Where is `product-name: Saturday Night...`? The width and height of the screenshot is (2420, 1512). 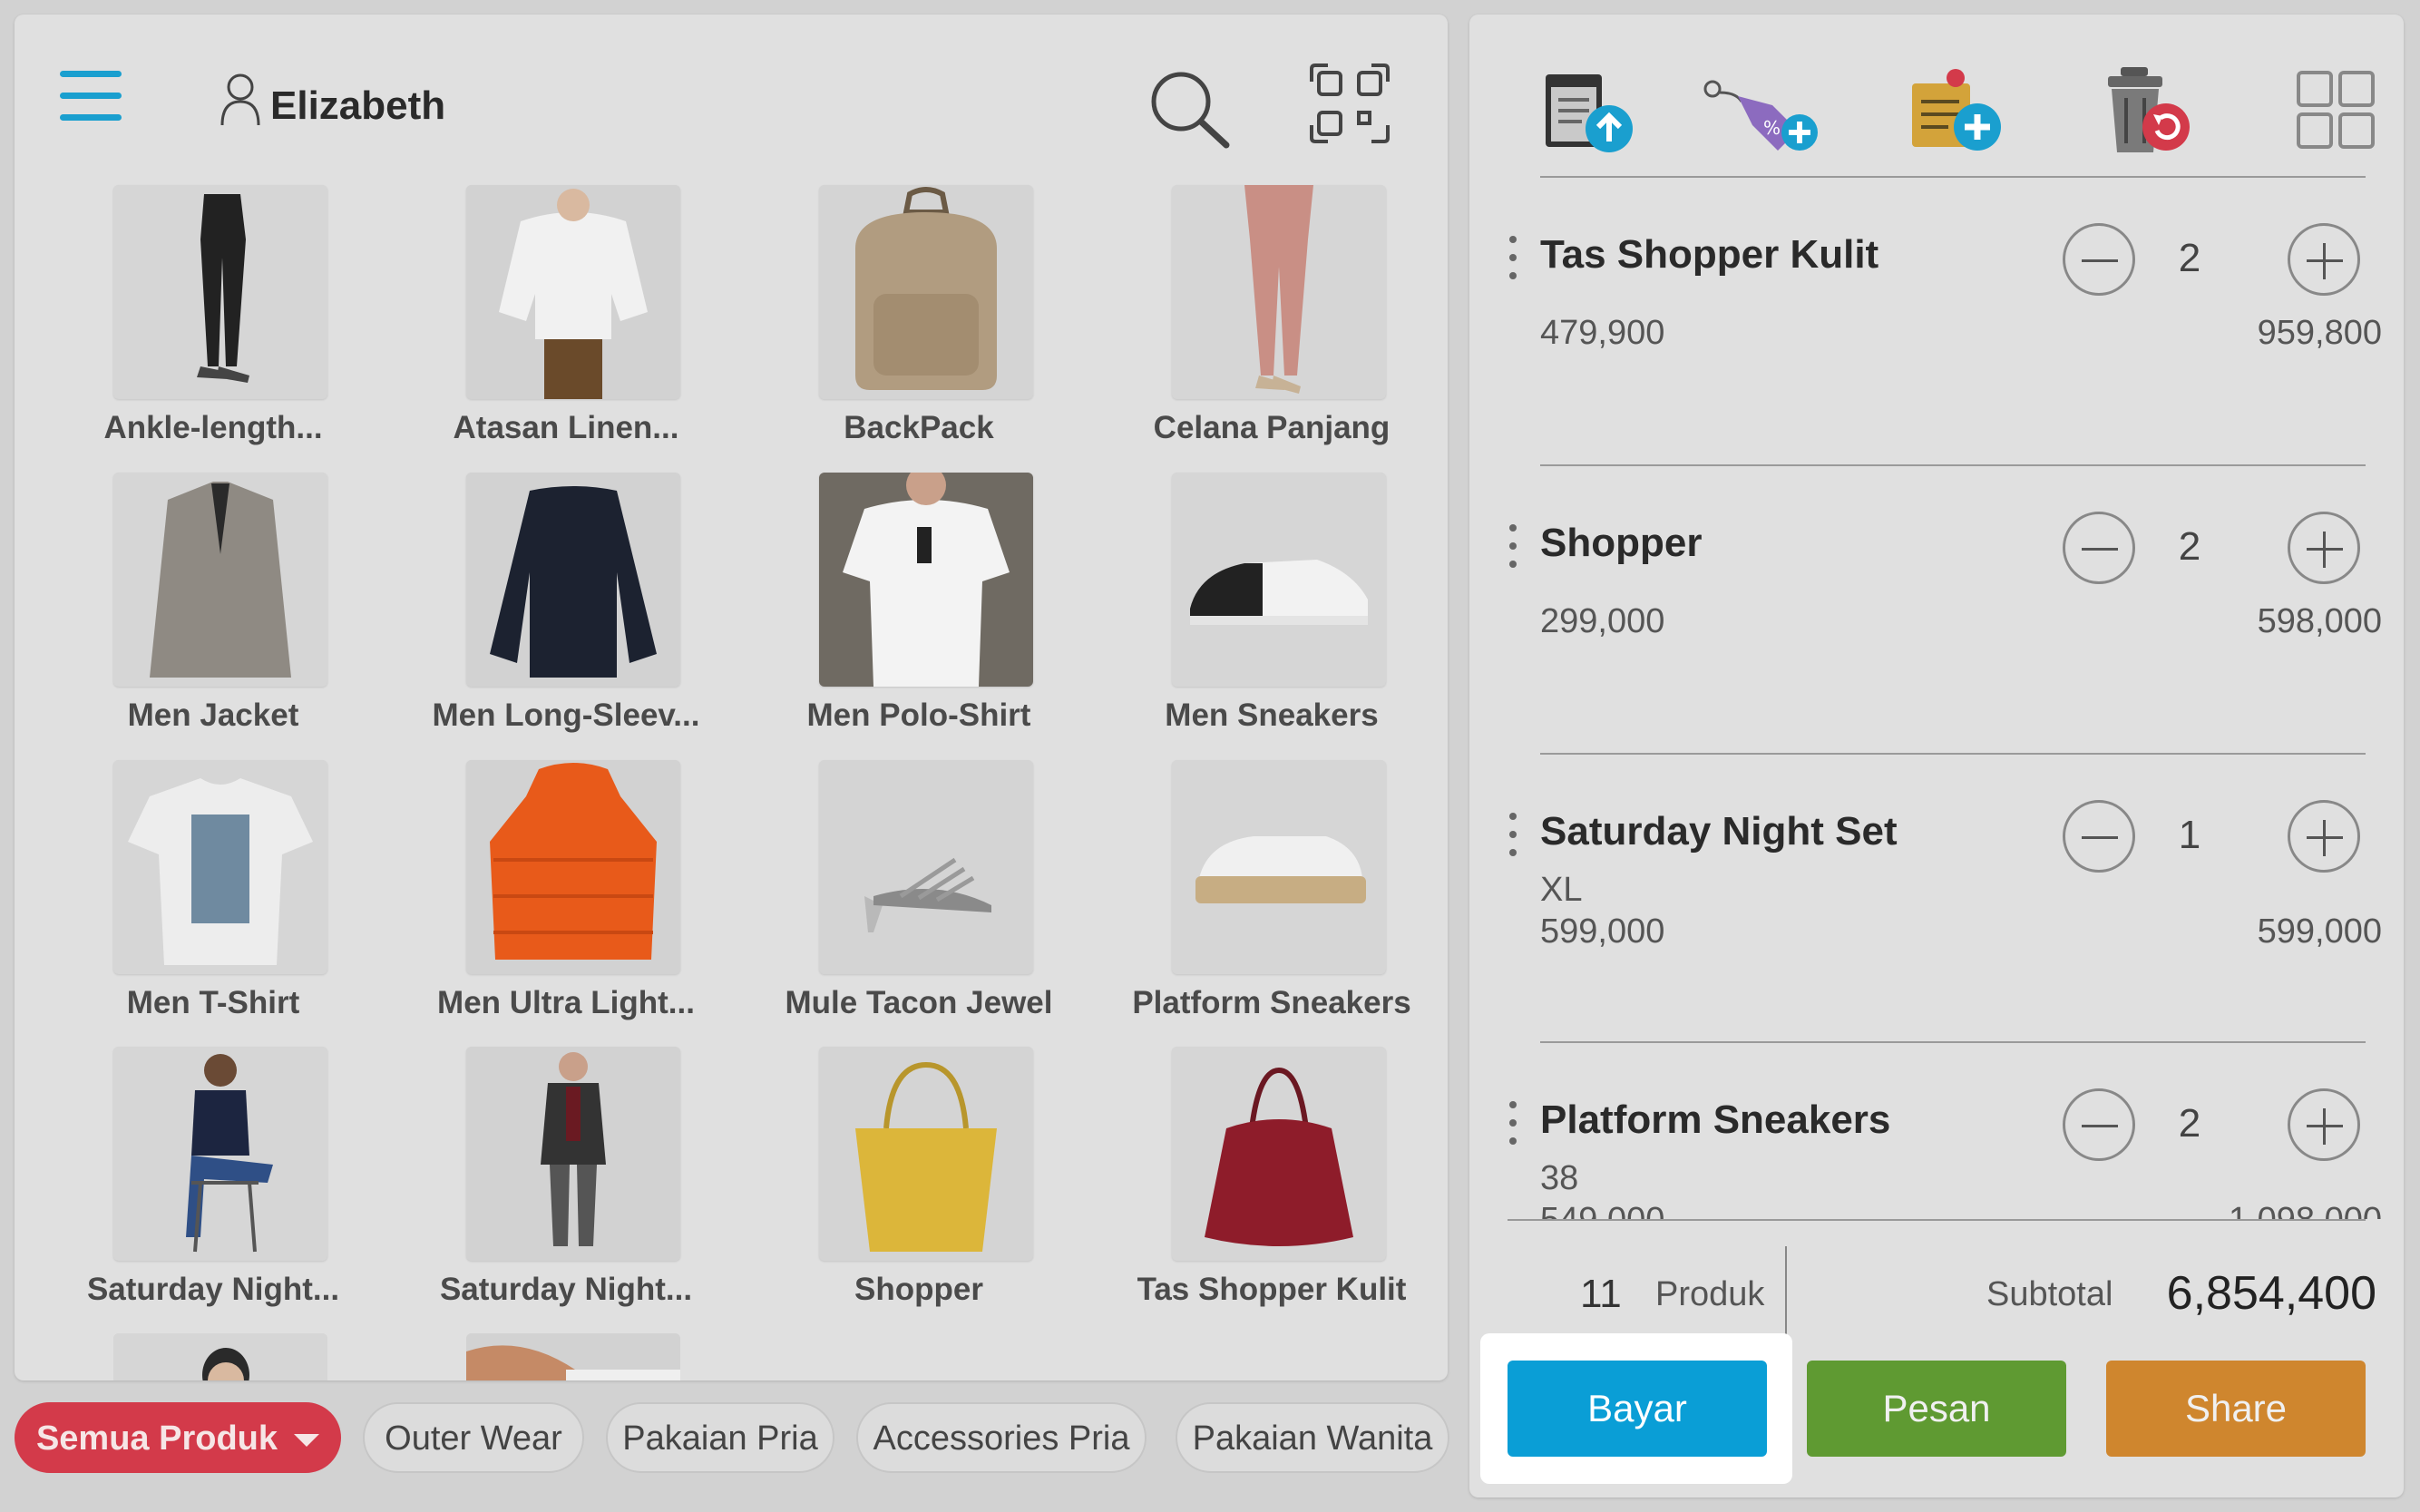
product-name: Saturday Night... is located at coordinates (566, 1289).